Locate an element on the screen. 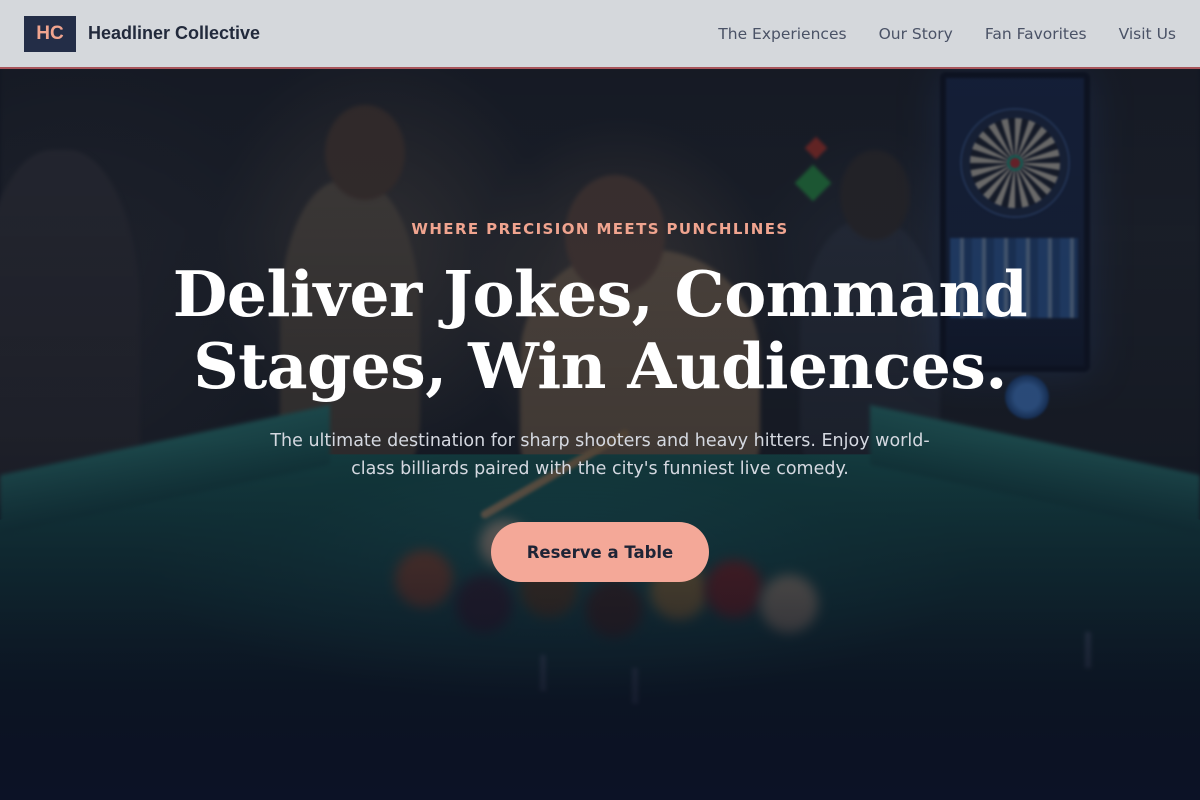 This screenshot has height=800, width=1200. nav-link-visit-us: Visit Us is located at coordinates (1147, 34).